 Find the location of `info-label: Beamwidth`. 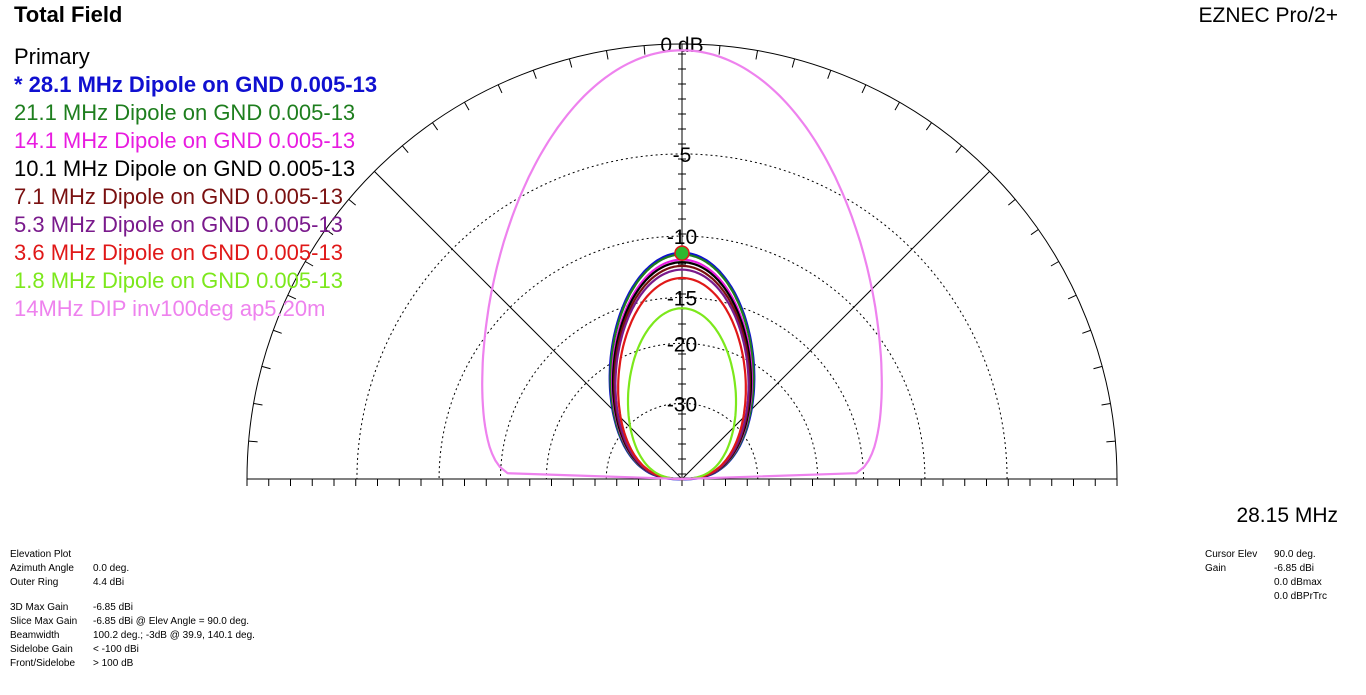

info-label: Beamwidth is located at coordinates (35, 635).